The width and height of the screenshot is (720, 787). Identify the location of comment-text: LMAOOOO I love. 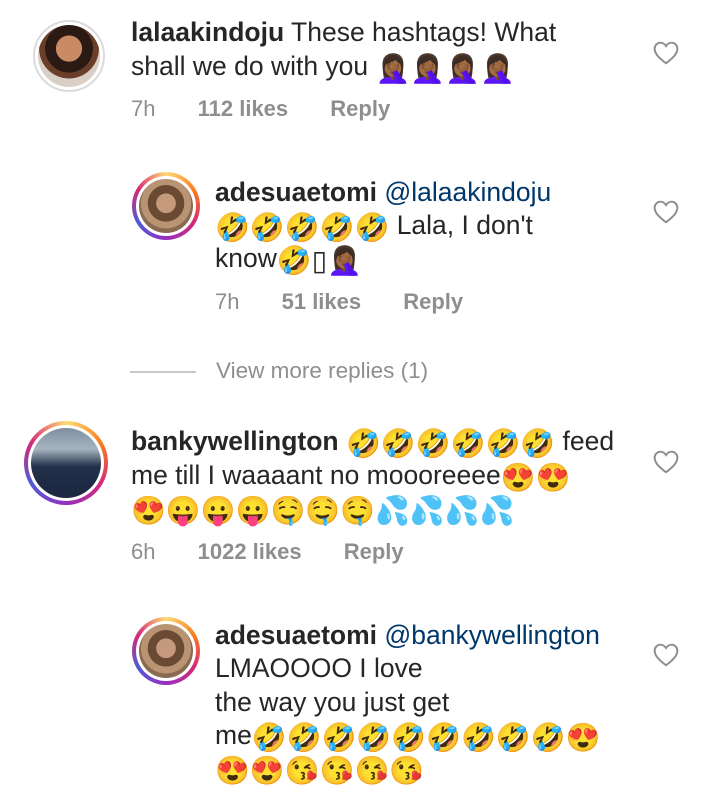
(319, 668).